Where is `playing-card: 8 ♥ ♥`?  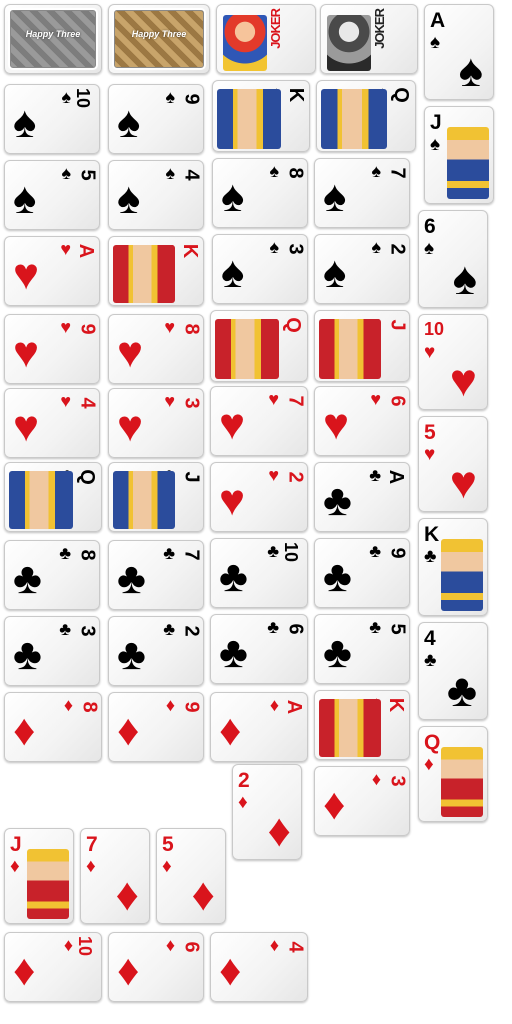
playing-card: 8 ♥ ♥ is located at coordinates (156, 349).